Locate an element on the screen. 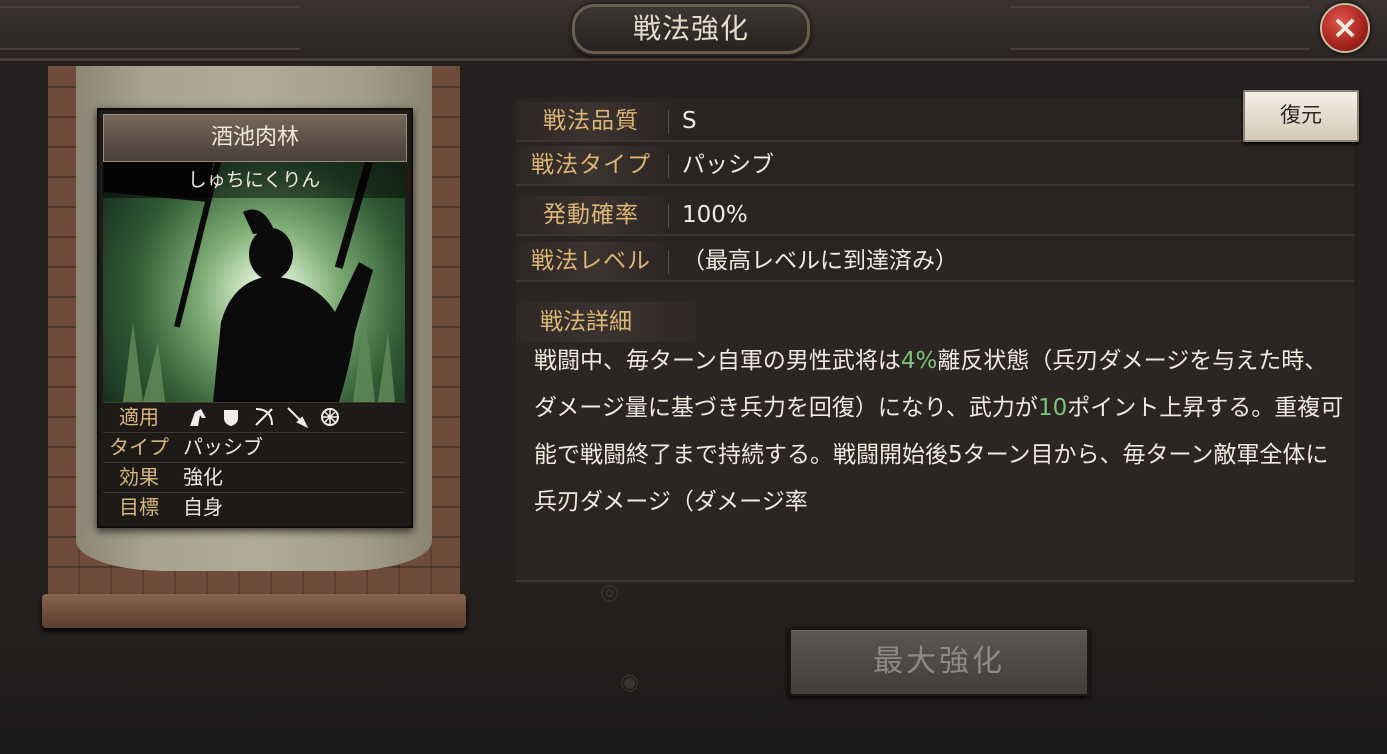 The height and width of the screenshot is (754, 1387). detail-text-part: 戦闘中、毎ターン自軍の男性武将は is located at coordinates (717, 361).